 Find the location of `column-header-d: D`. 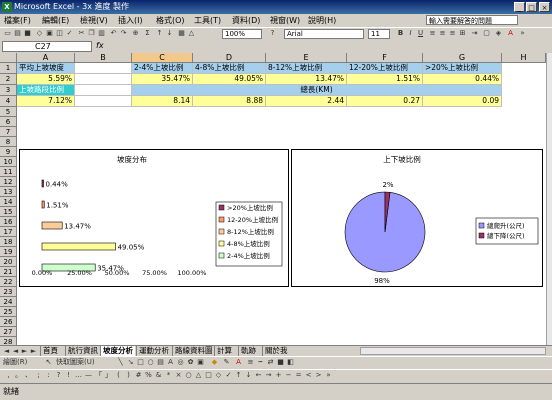

column-header-d: D is located at coordinates (229, 58).